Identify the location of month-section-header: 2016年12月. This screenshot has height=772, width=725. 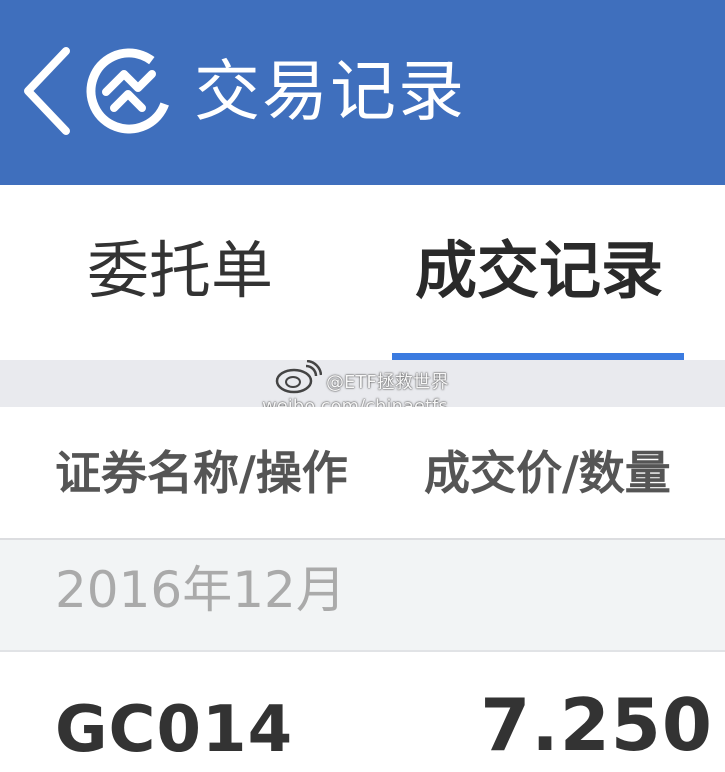
(362, 596).